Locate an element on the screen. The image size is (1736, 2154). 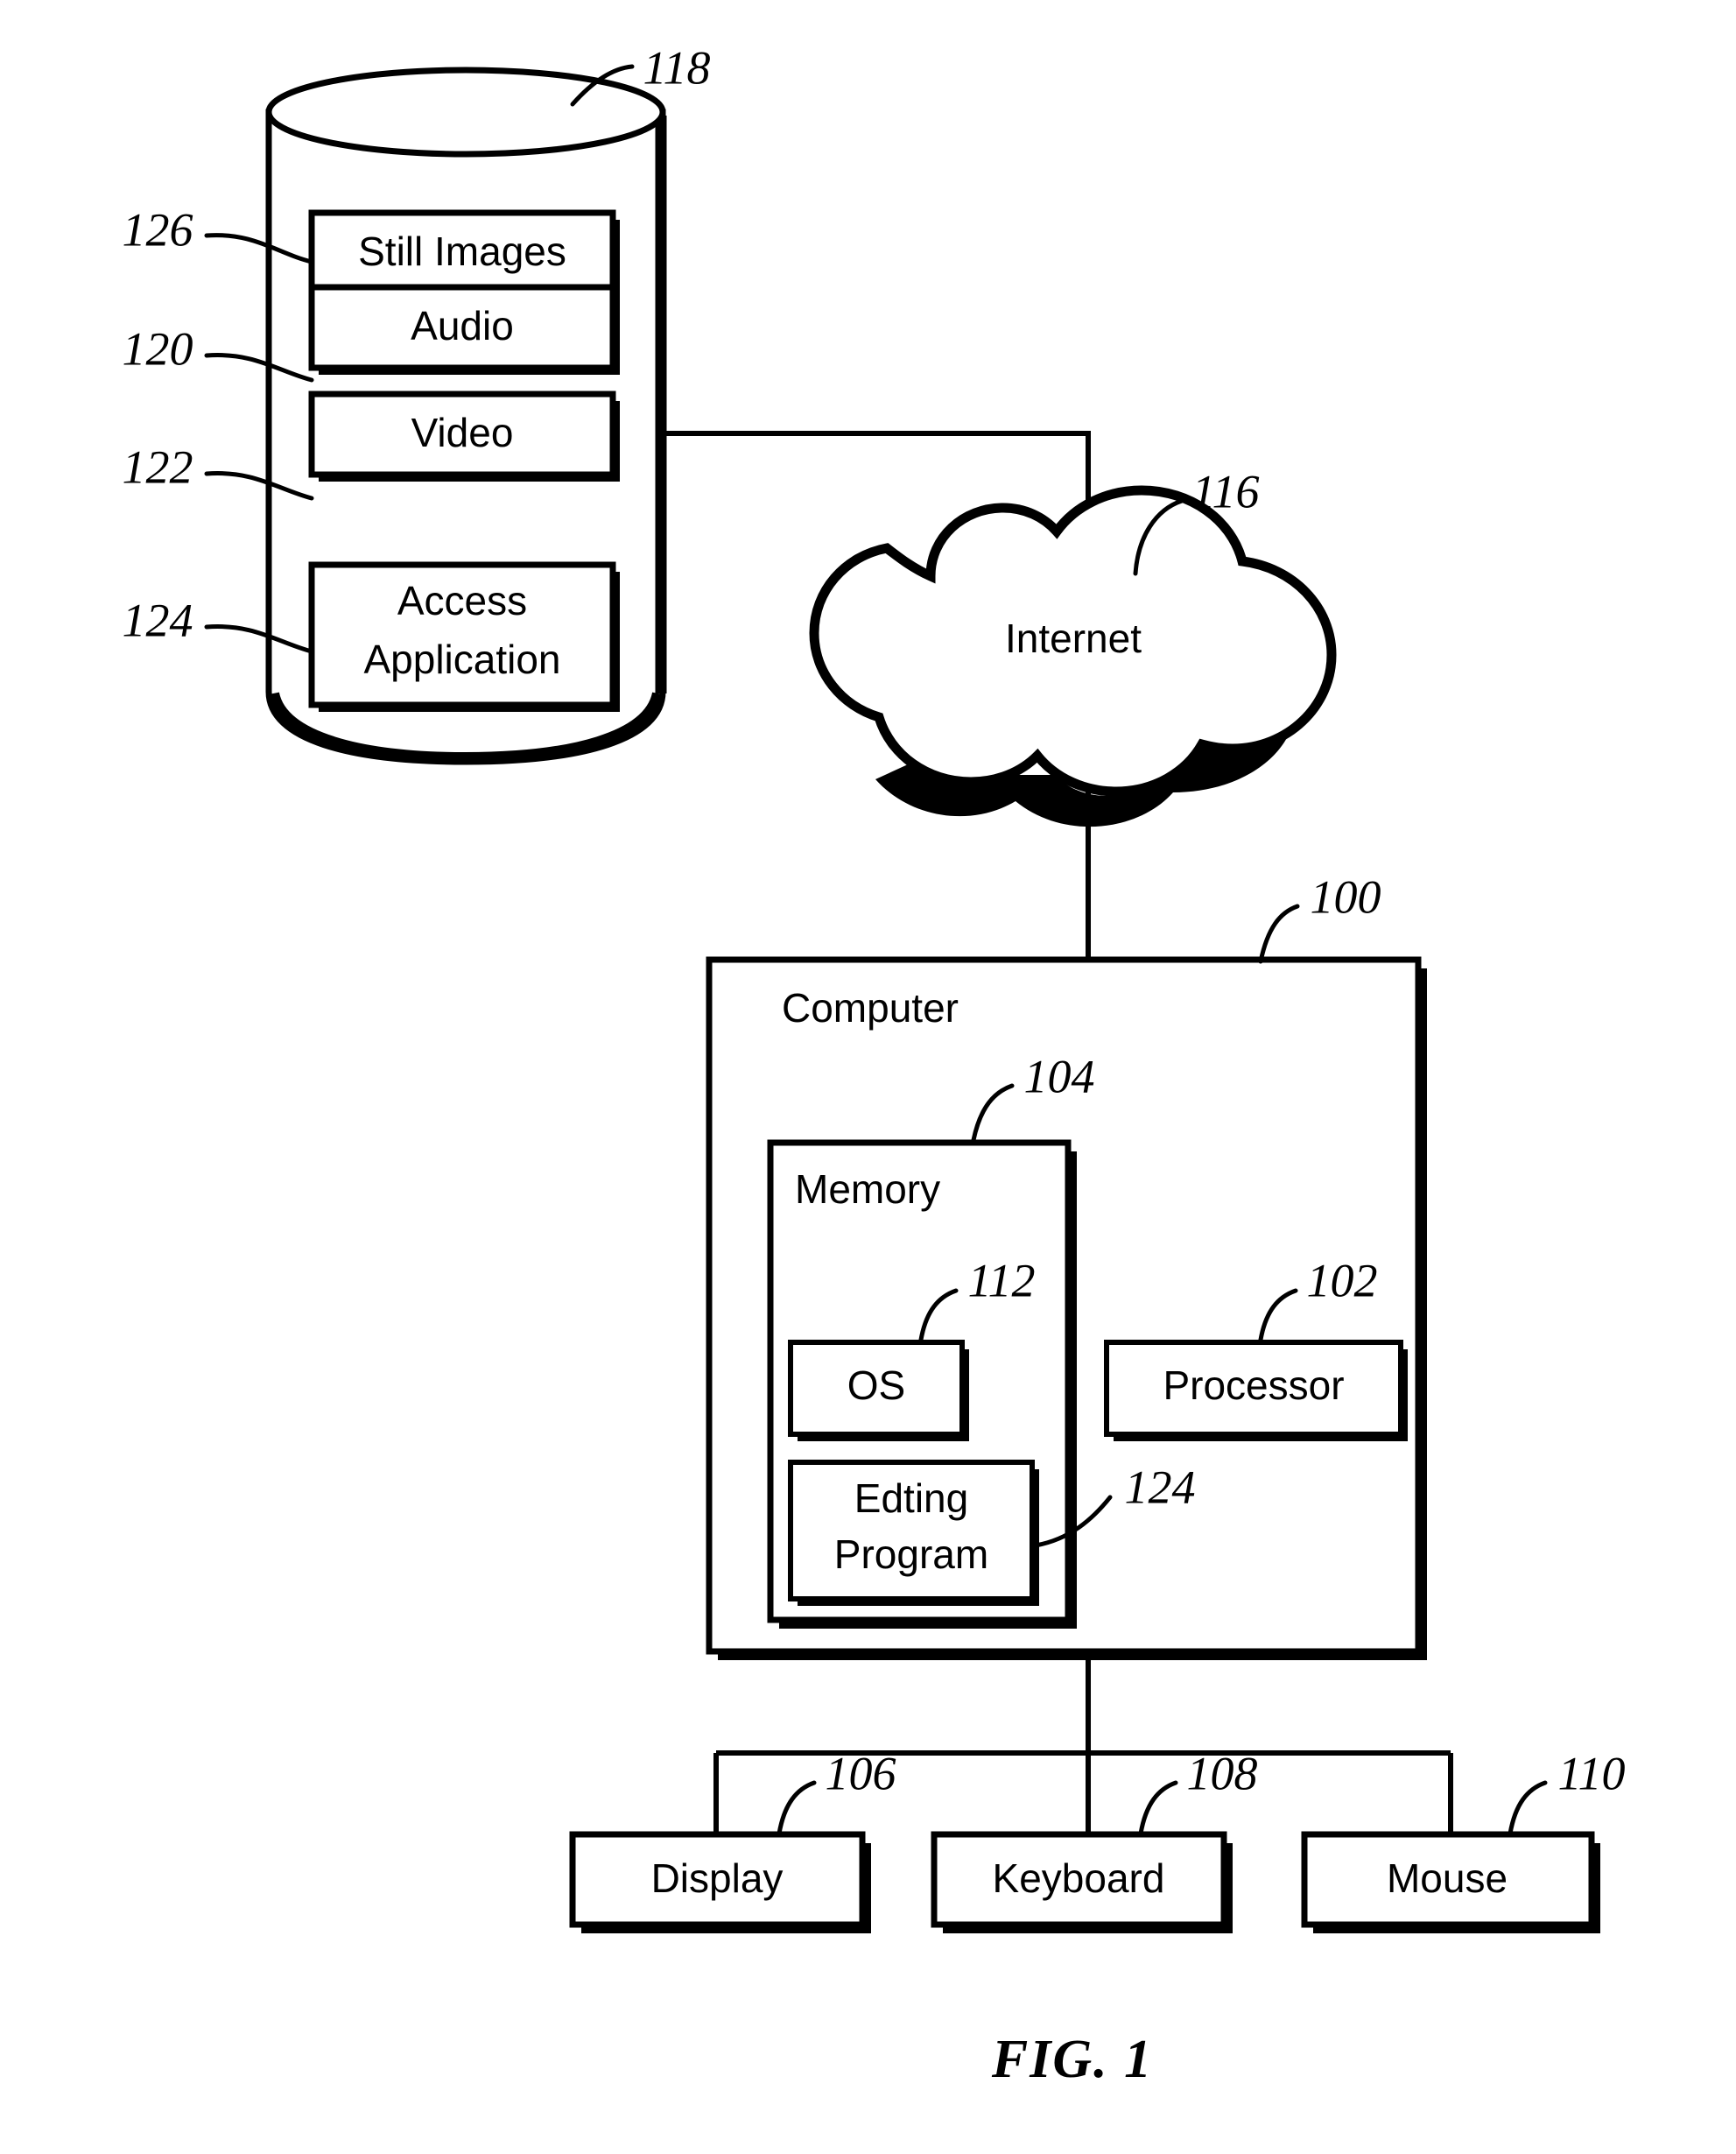
processor-box: Processor is located at coordinates (1256, 1390).